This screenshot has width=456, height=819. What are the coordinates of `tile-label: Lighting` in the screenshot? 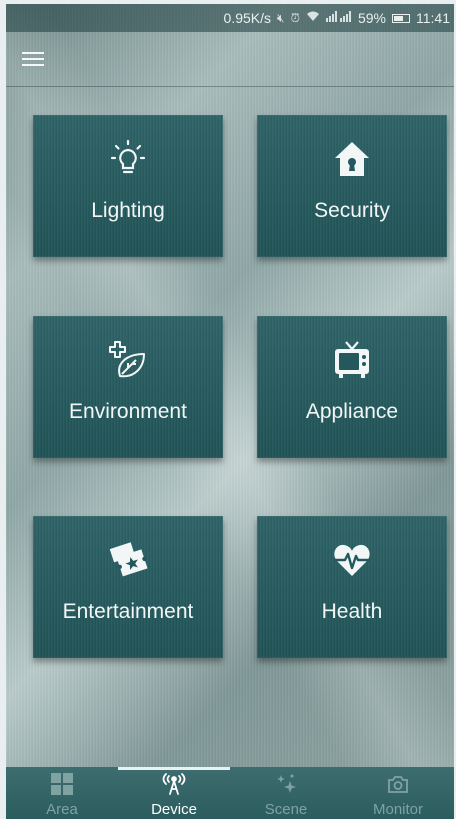 It's located at (128, 210).